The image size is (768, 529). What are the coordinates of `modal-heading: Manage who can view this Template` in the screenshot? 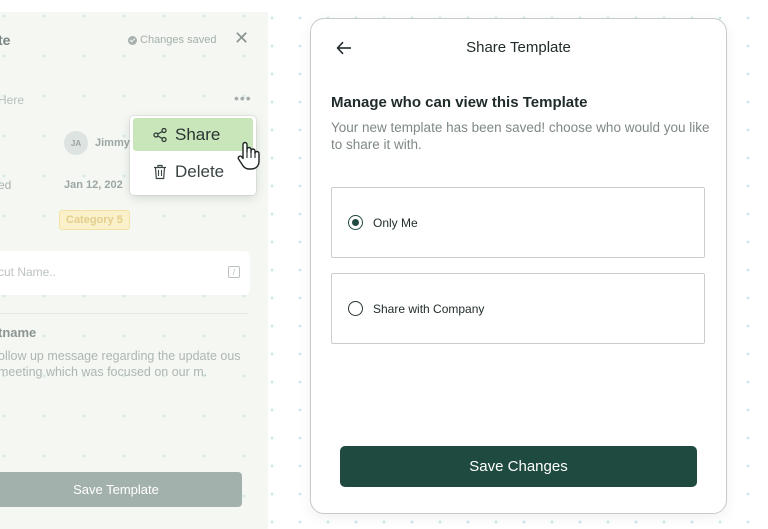 It's located at (459, 102).